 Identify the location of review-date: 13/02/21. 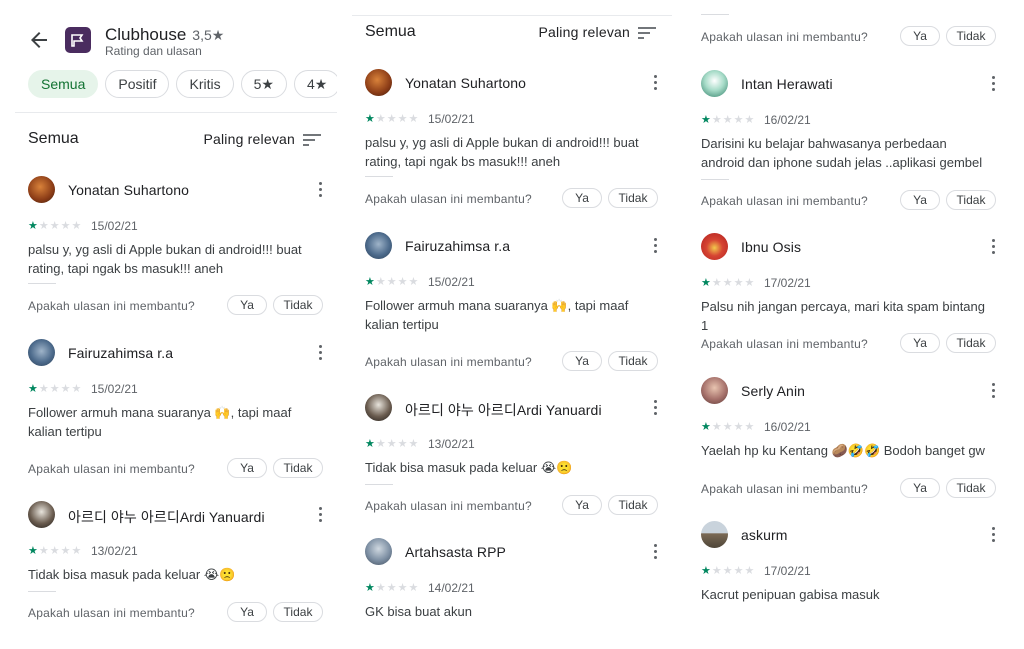
(451, 444).